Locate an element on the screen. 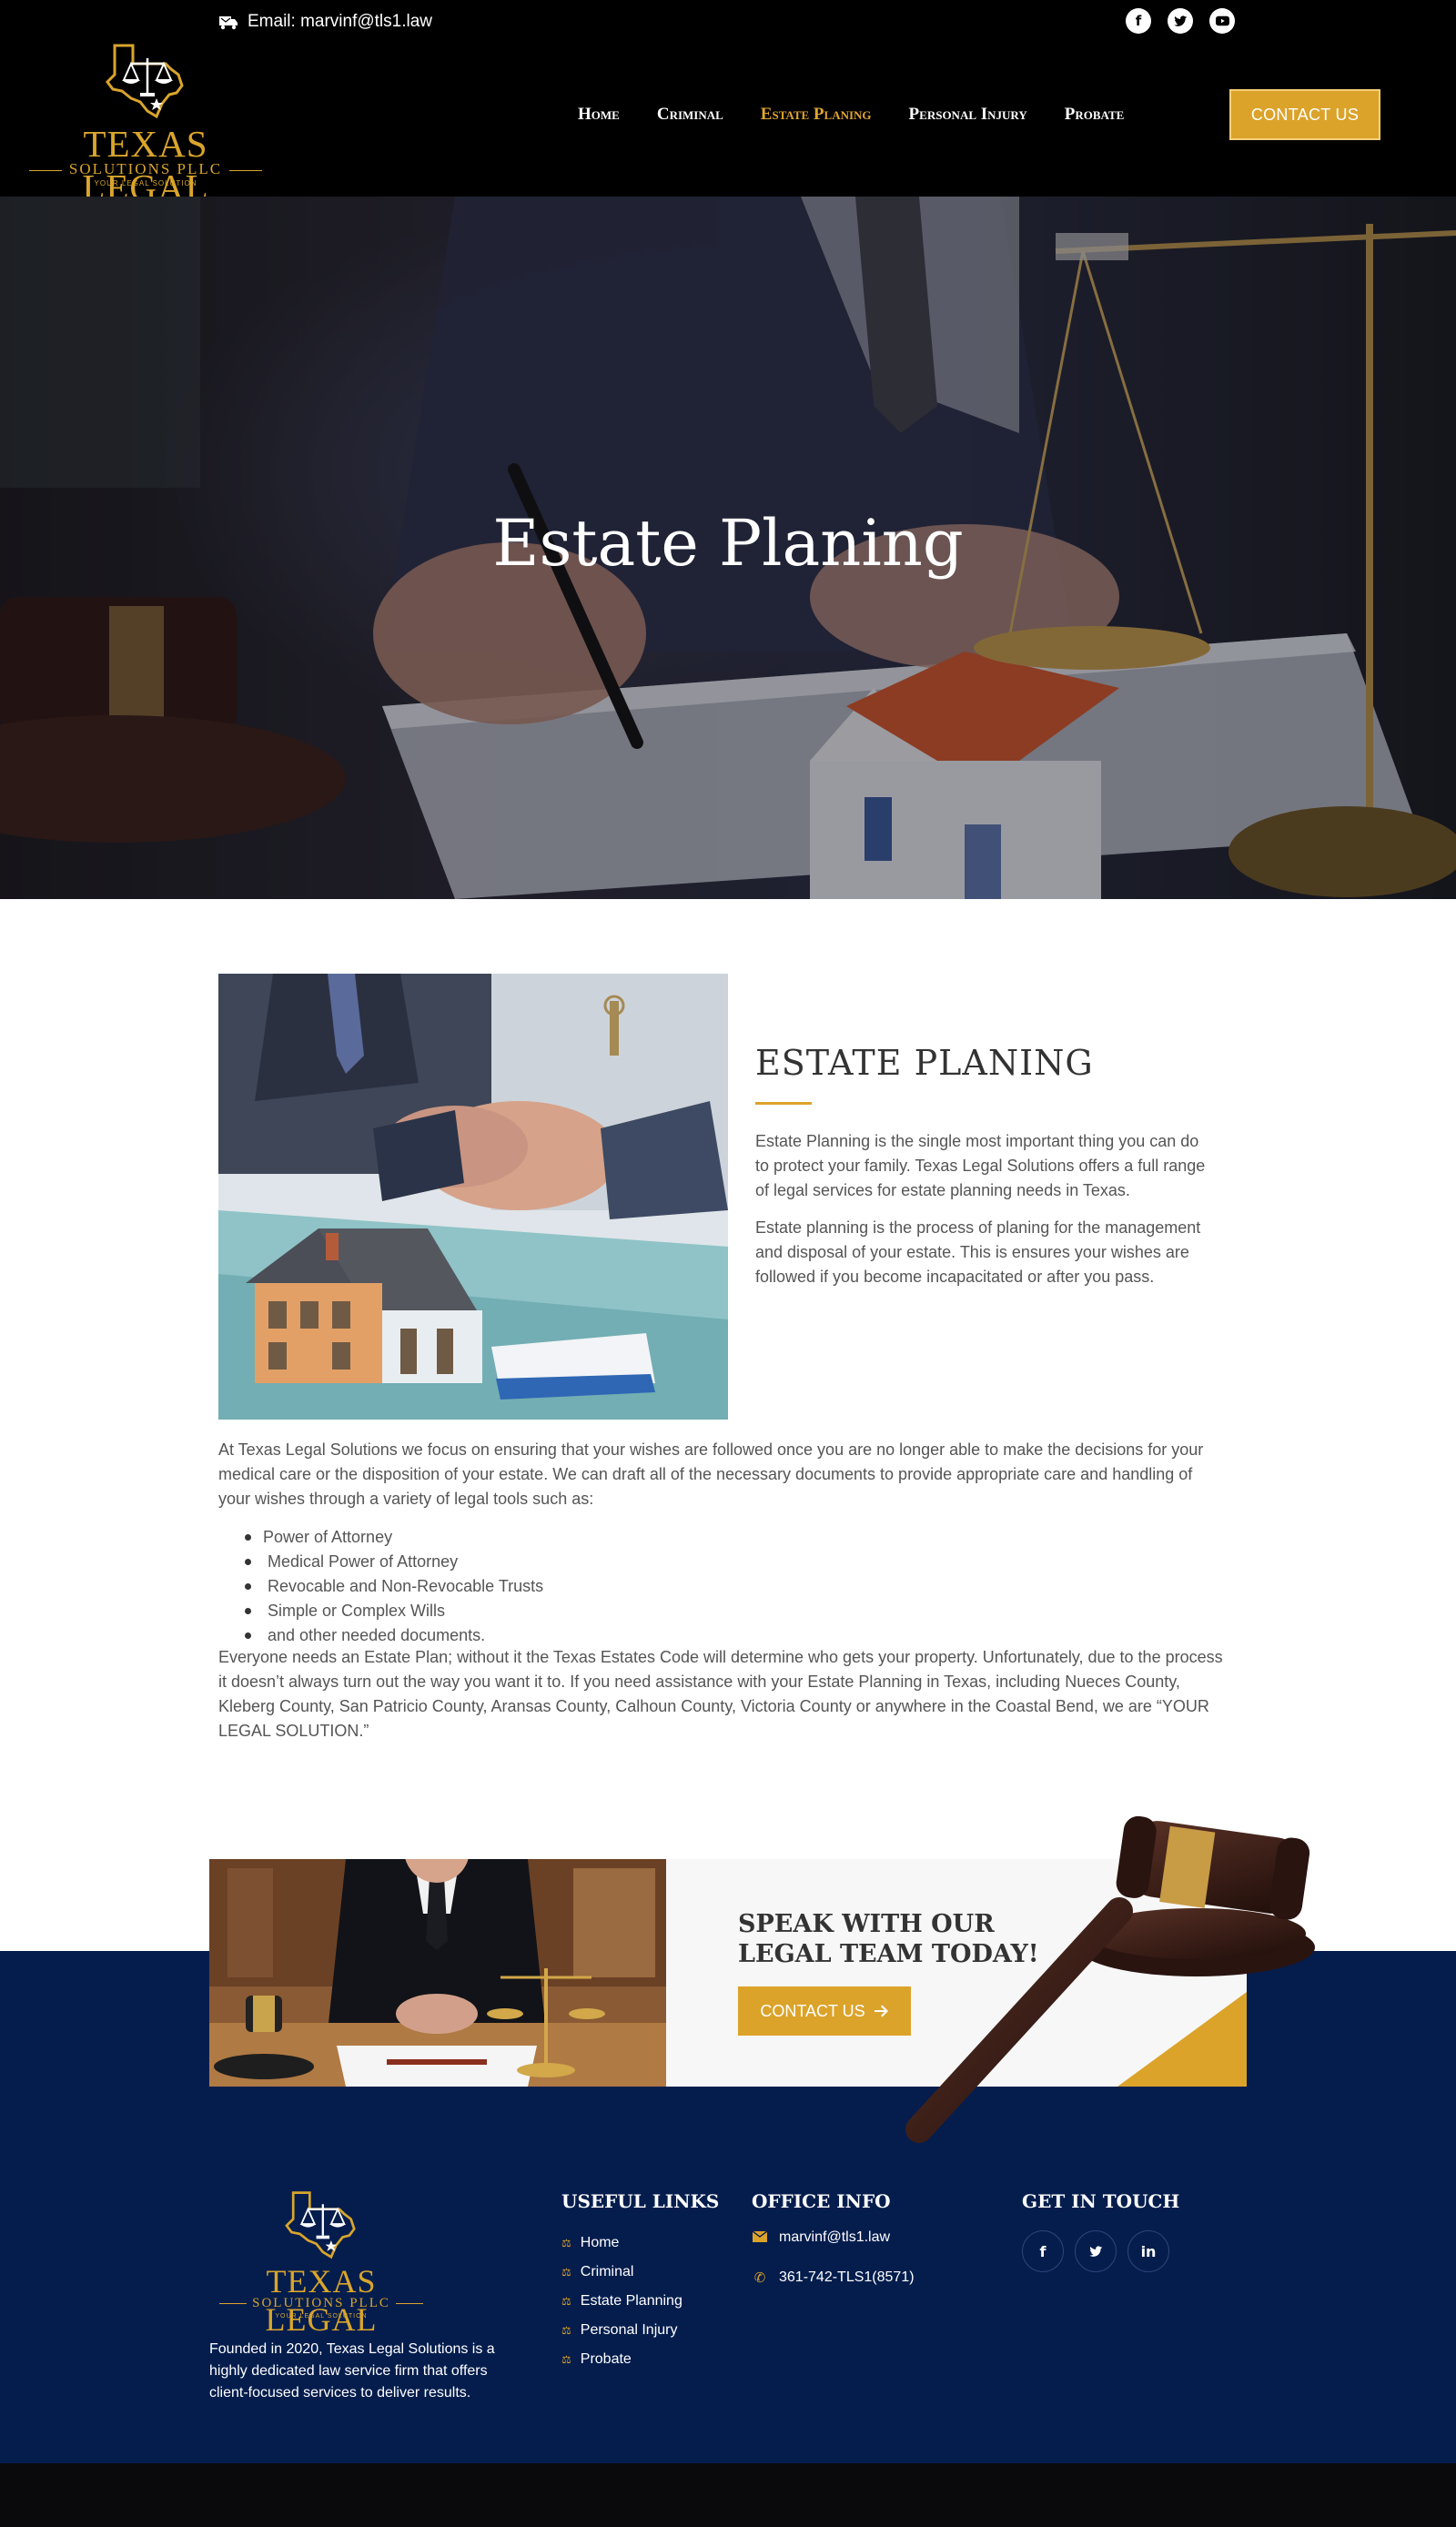  nav-criminal: Criminal is located at coordinates (690, 115).